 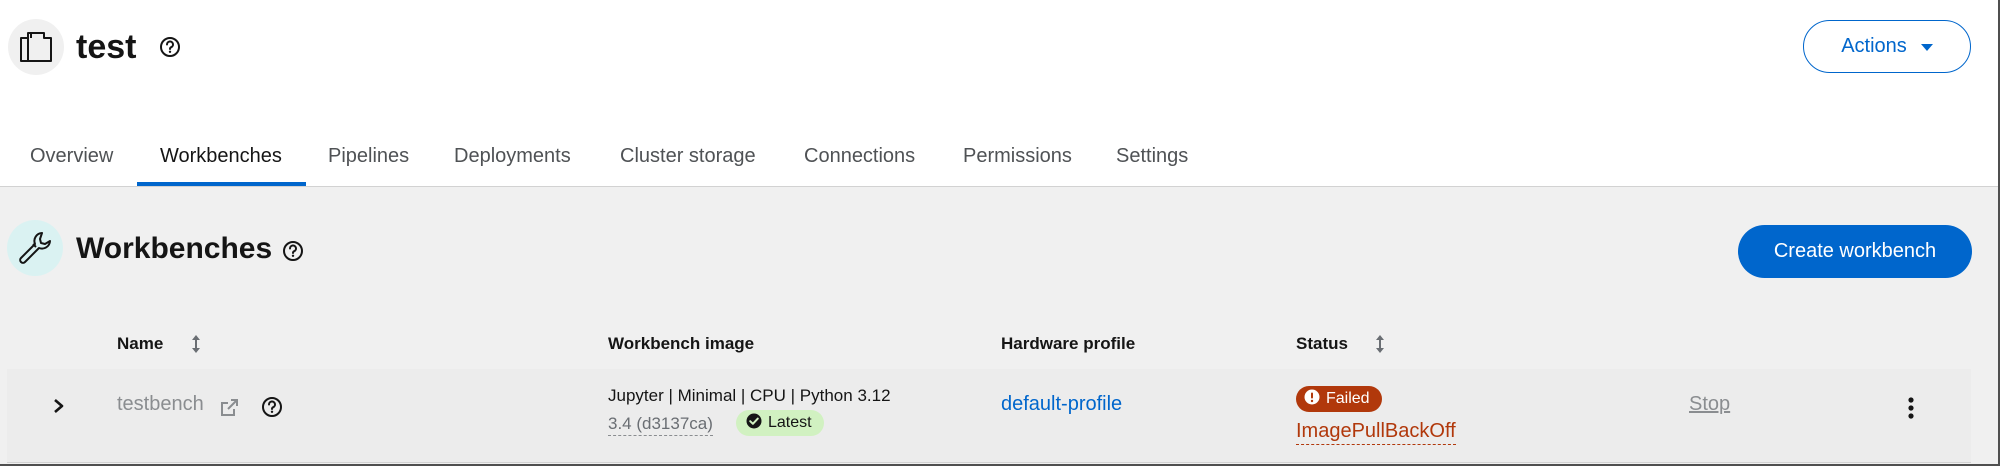 What do you see at coordinates (688, 157) in the screenshot?
I see `tab-cluster-storage: Cluster storage` at bounding box center [688, 157].